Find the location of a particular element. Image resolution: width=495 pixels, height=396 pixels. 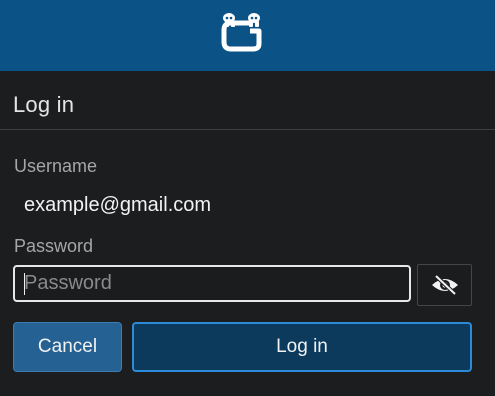

username-value: example@gmail.com is located at coordinates (118, 205).